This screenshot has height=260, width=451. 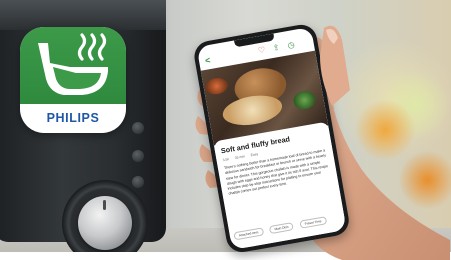 What do you see at coordinates (252, 110) in the screenshot?
I see `bread-slice` at bounding box center [252, 110].